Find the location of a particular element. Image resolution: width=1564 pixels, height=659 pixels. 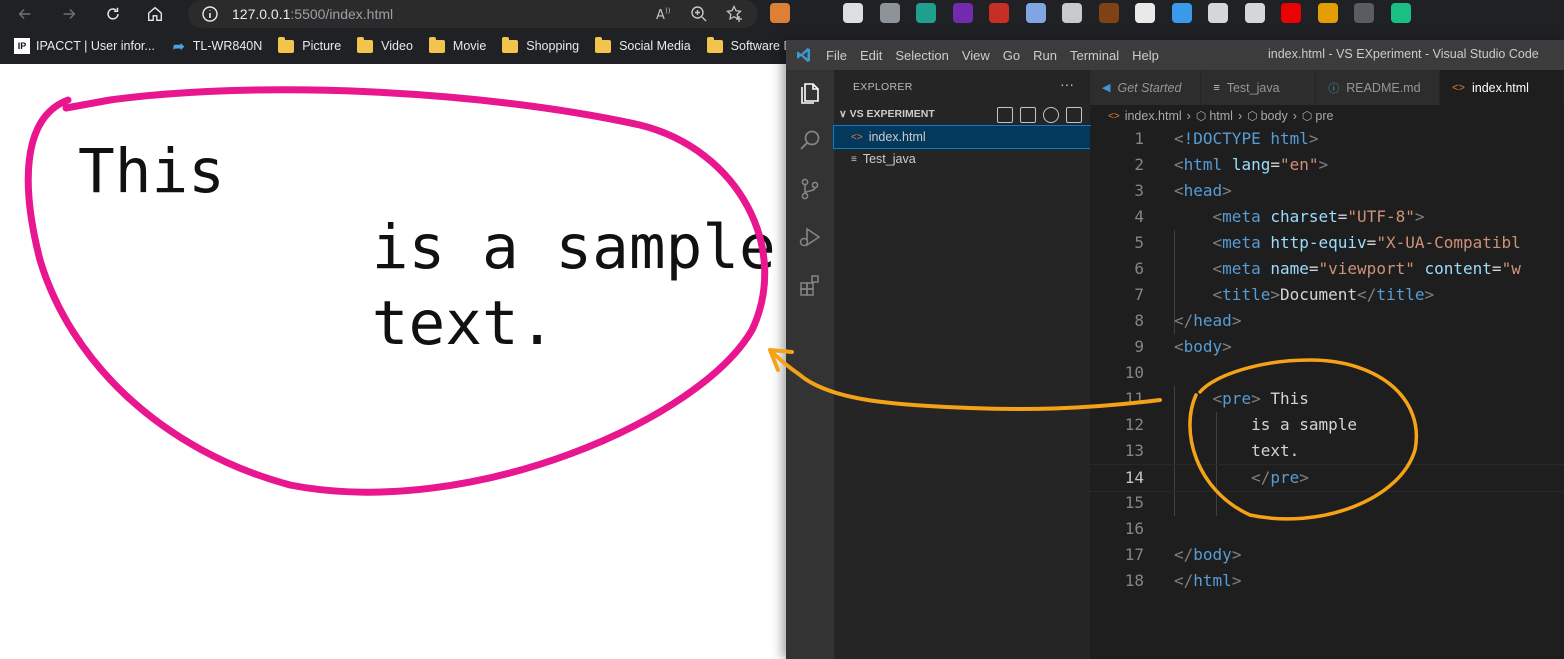

code-line: 5 <meta http-equiv="X-UA-Compatibl is located at coordinates (1327, 243).